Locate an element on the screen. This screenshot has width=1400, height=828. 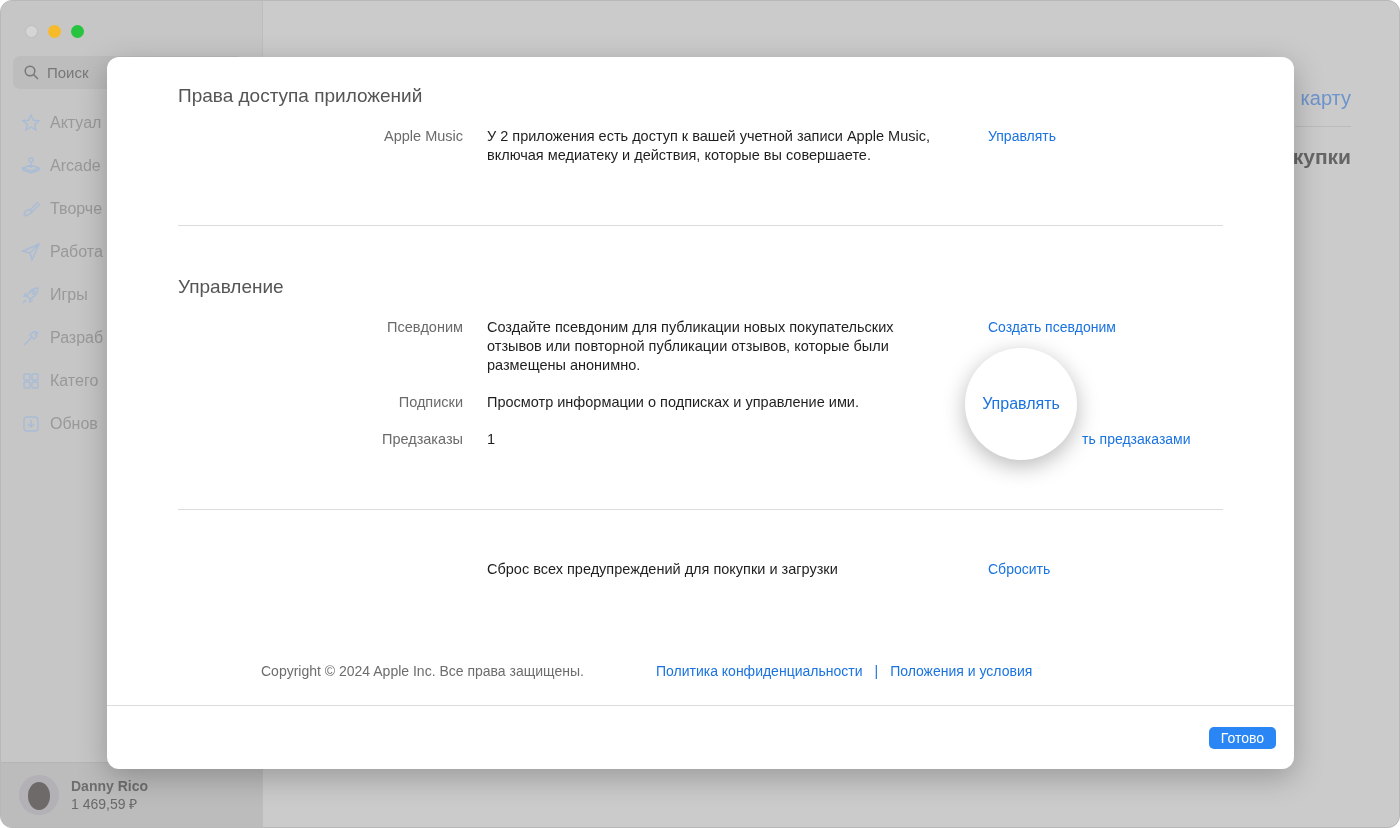
row-description: 1 is located at coordinates (491, 439).